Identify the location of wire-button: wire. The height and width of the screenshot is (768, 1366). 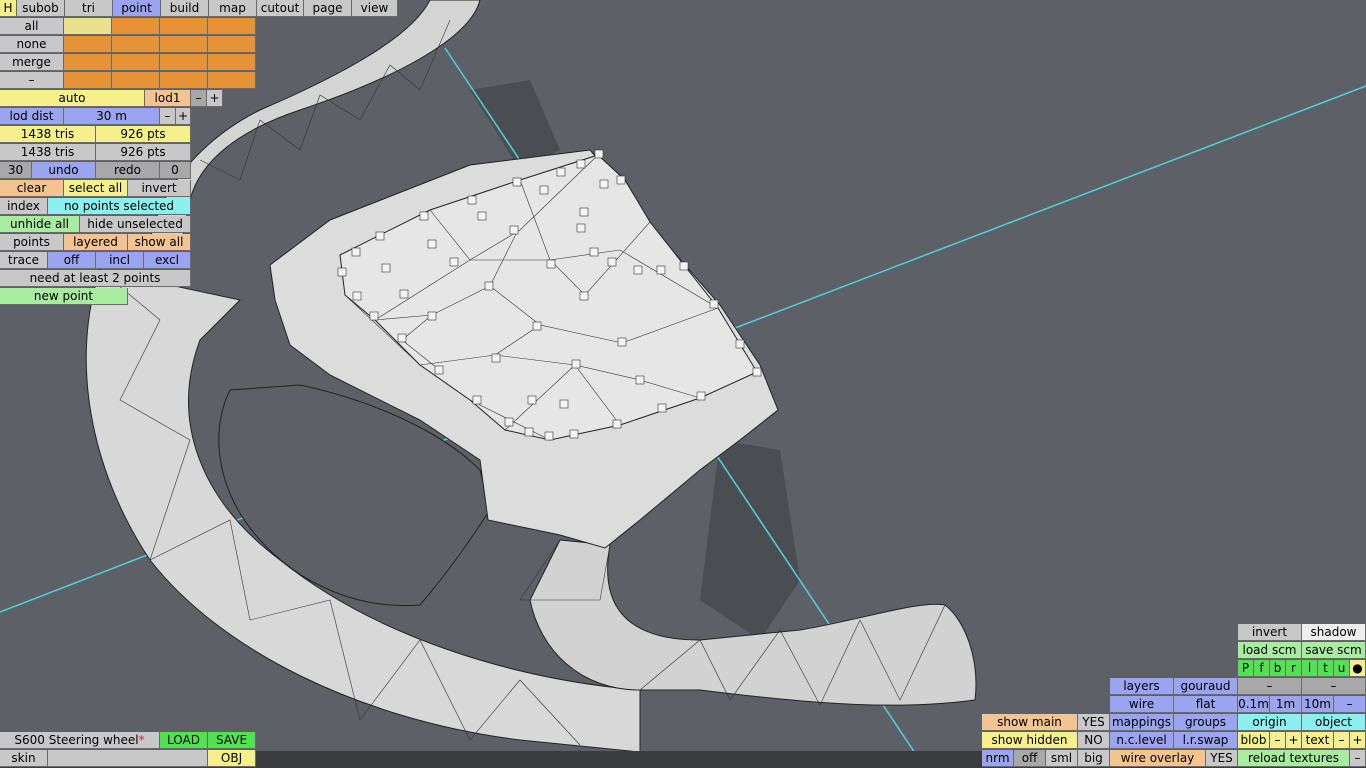
(1142, 704).